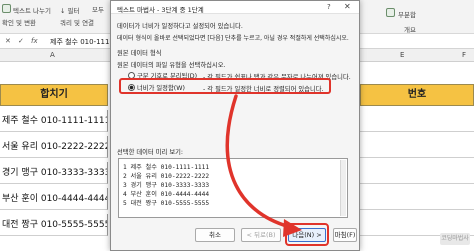 Image resolution: width=474 pixels, height=251 pixels. I want to click on preview-row: 3 경기 맹구 010-3333-3333, so click(166, 185).